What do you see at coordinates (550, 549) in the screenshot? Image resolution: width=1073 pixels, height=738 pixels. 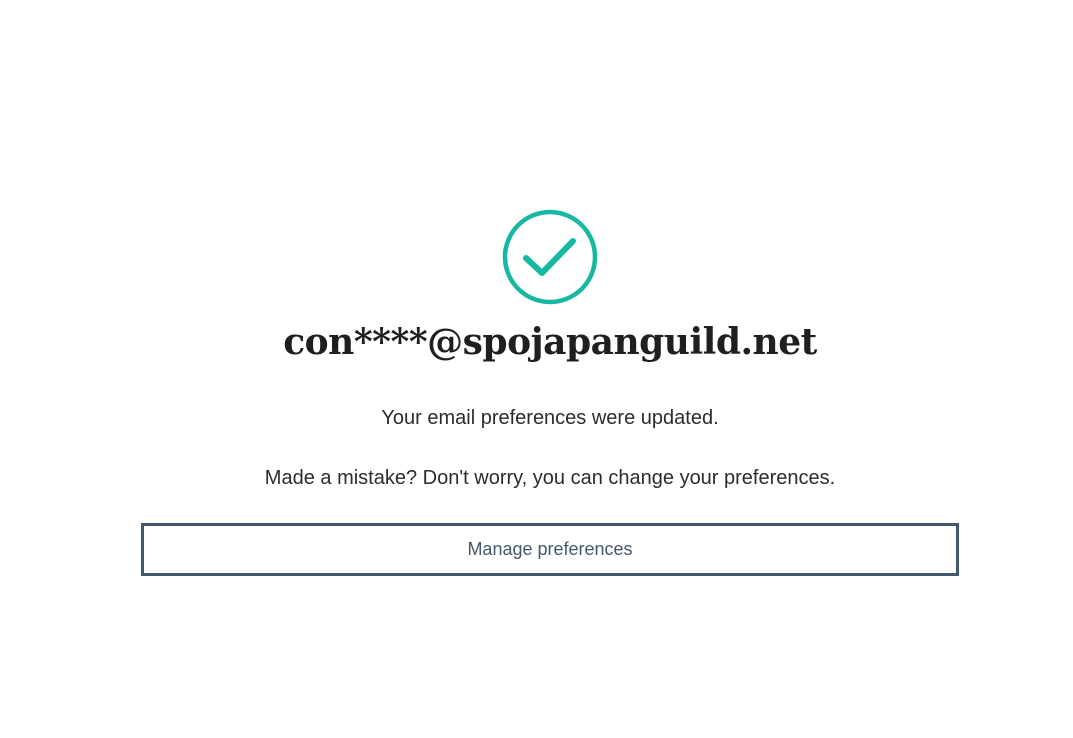 I see `manage-preferences-button: Manage preferences` at bounding box center [550, 549].